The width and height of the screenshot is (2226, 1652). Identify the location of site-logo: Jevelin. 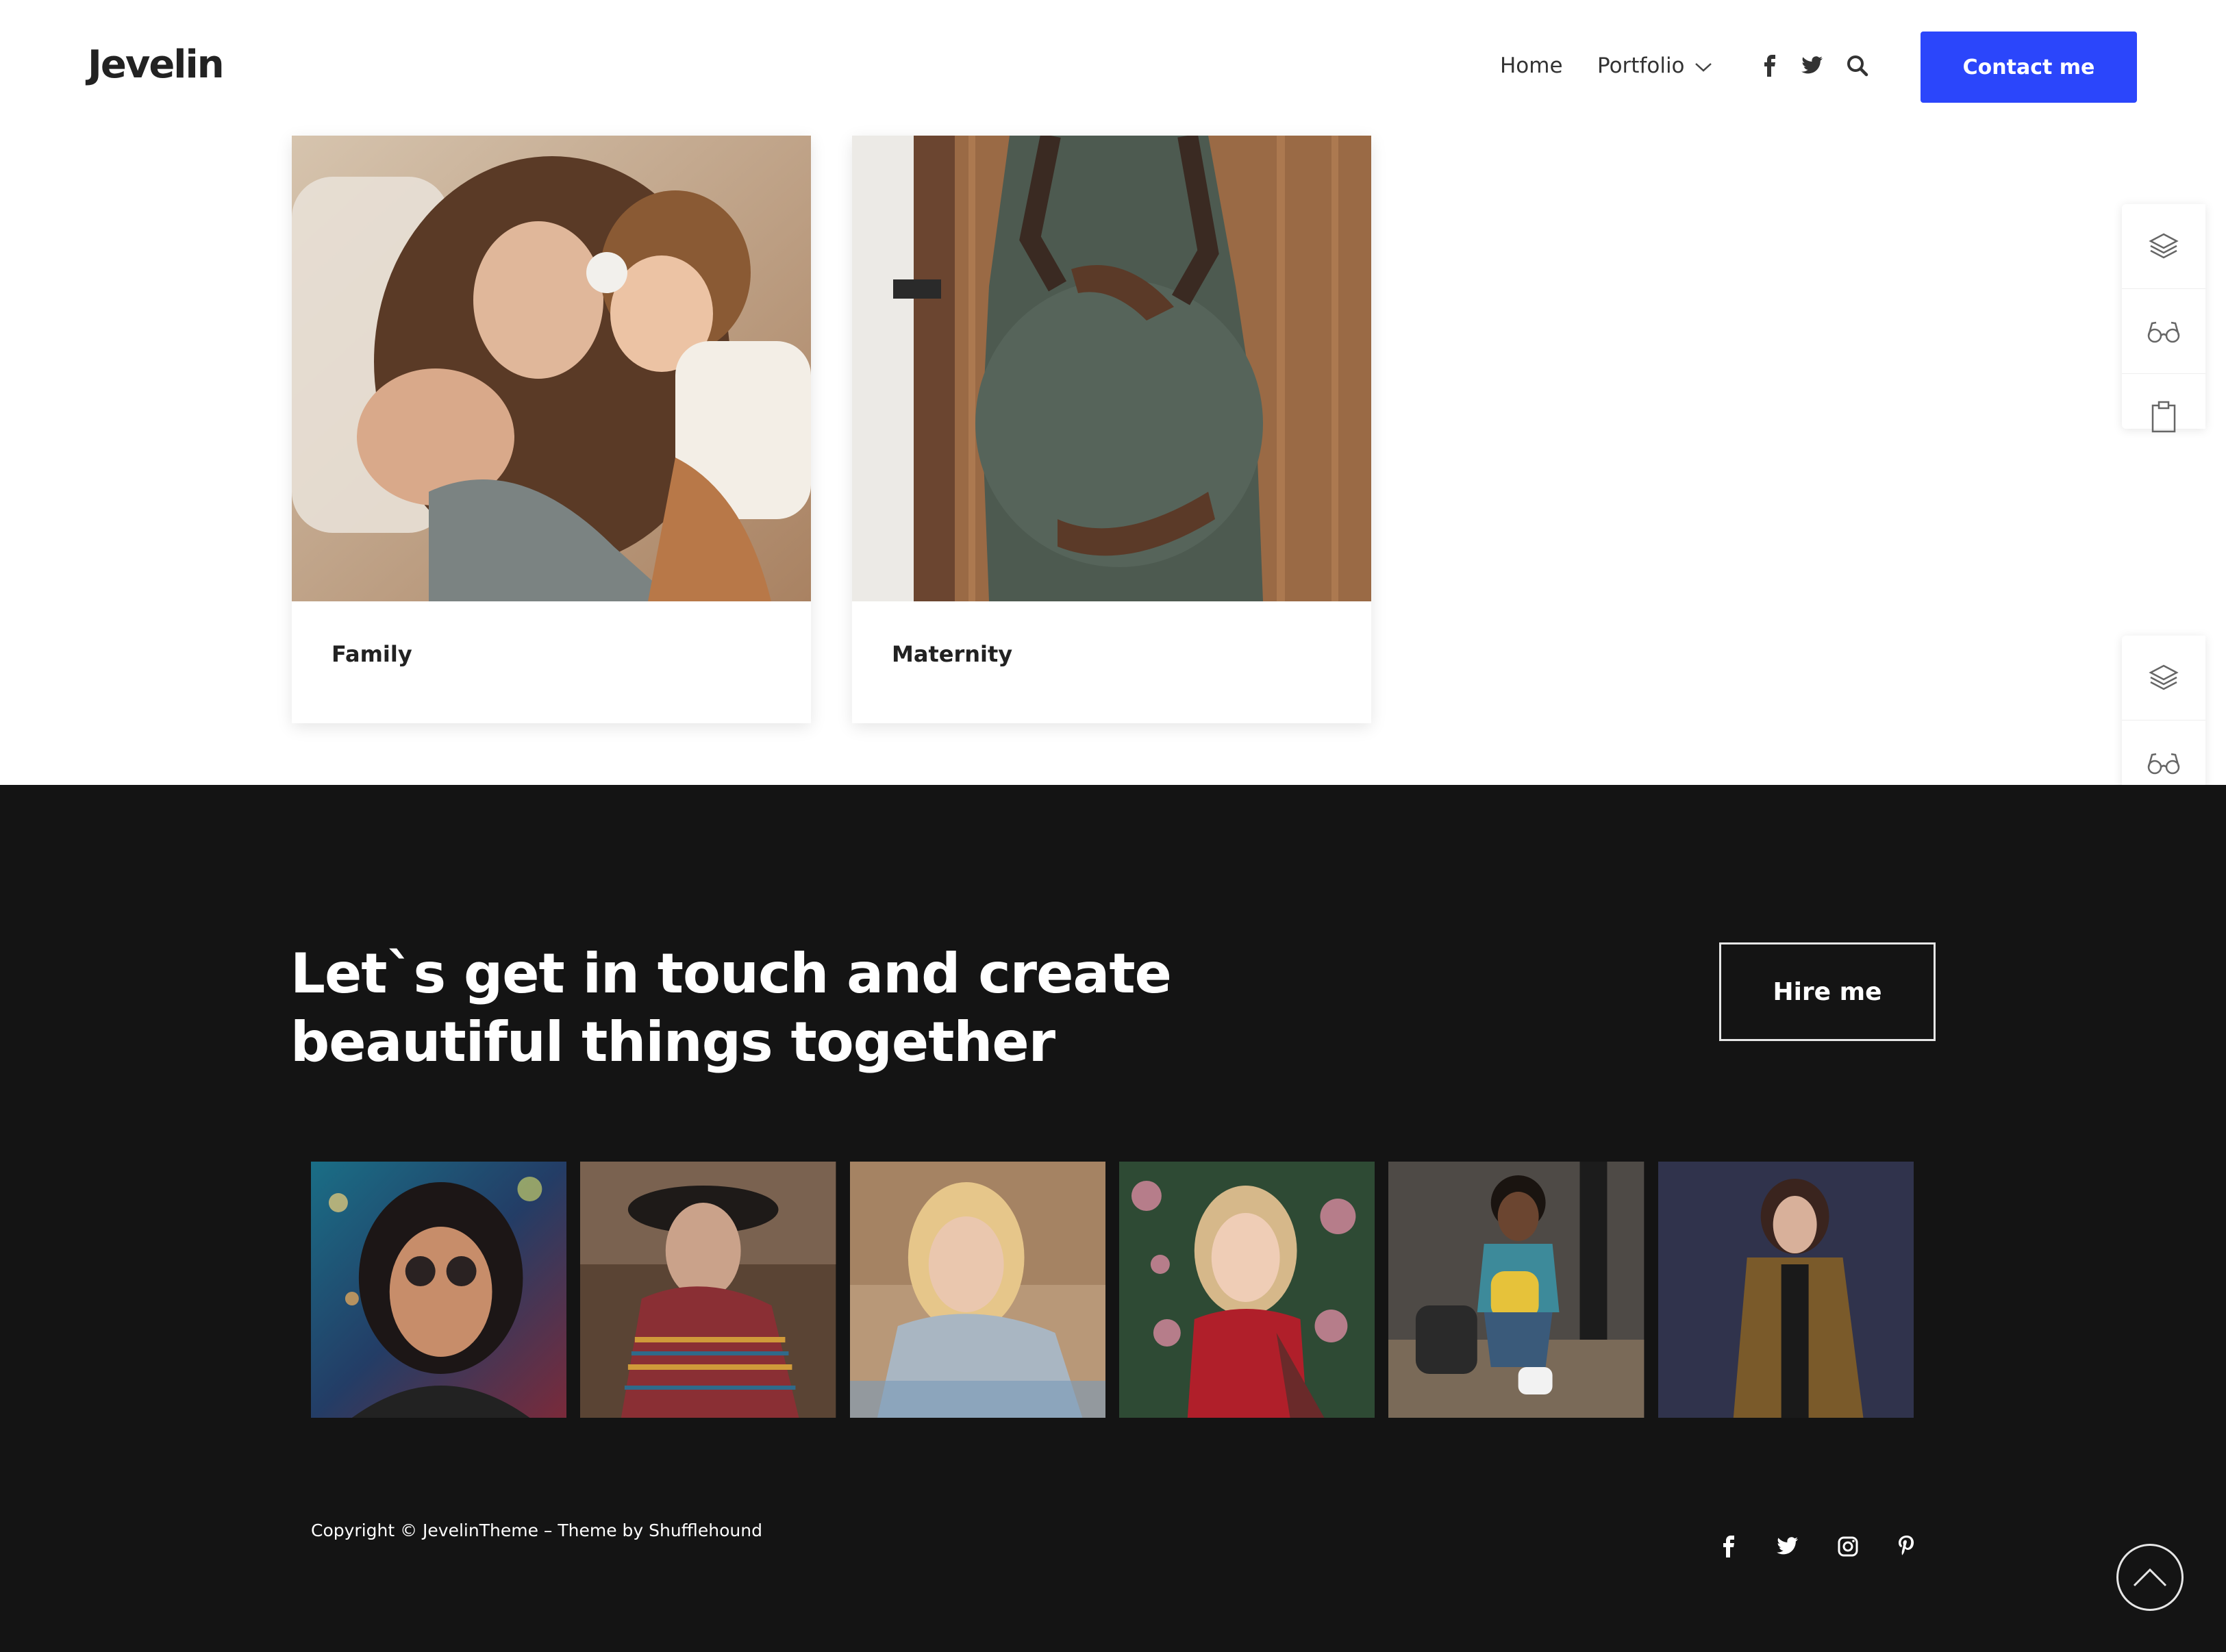
(156, 64).